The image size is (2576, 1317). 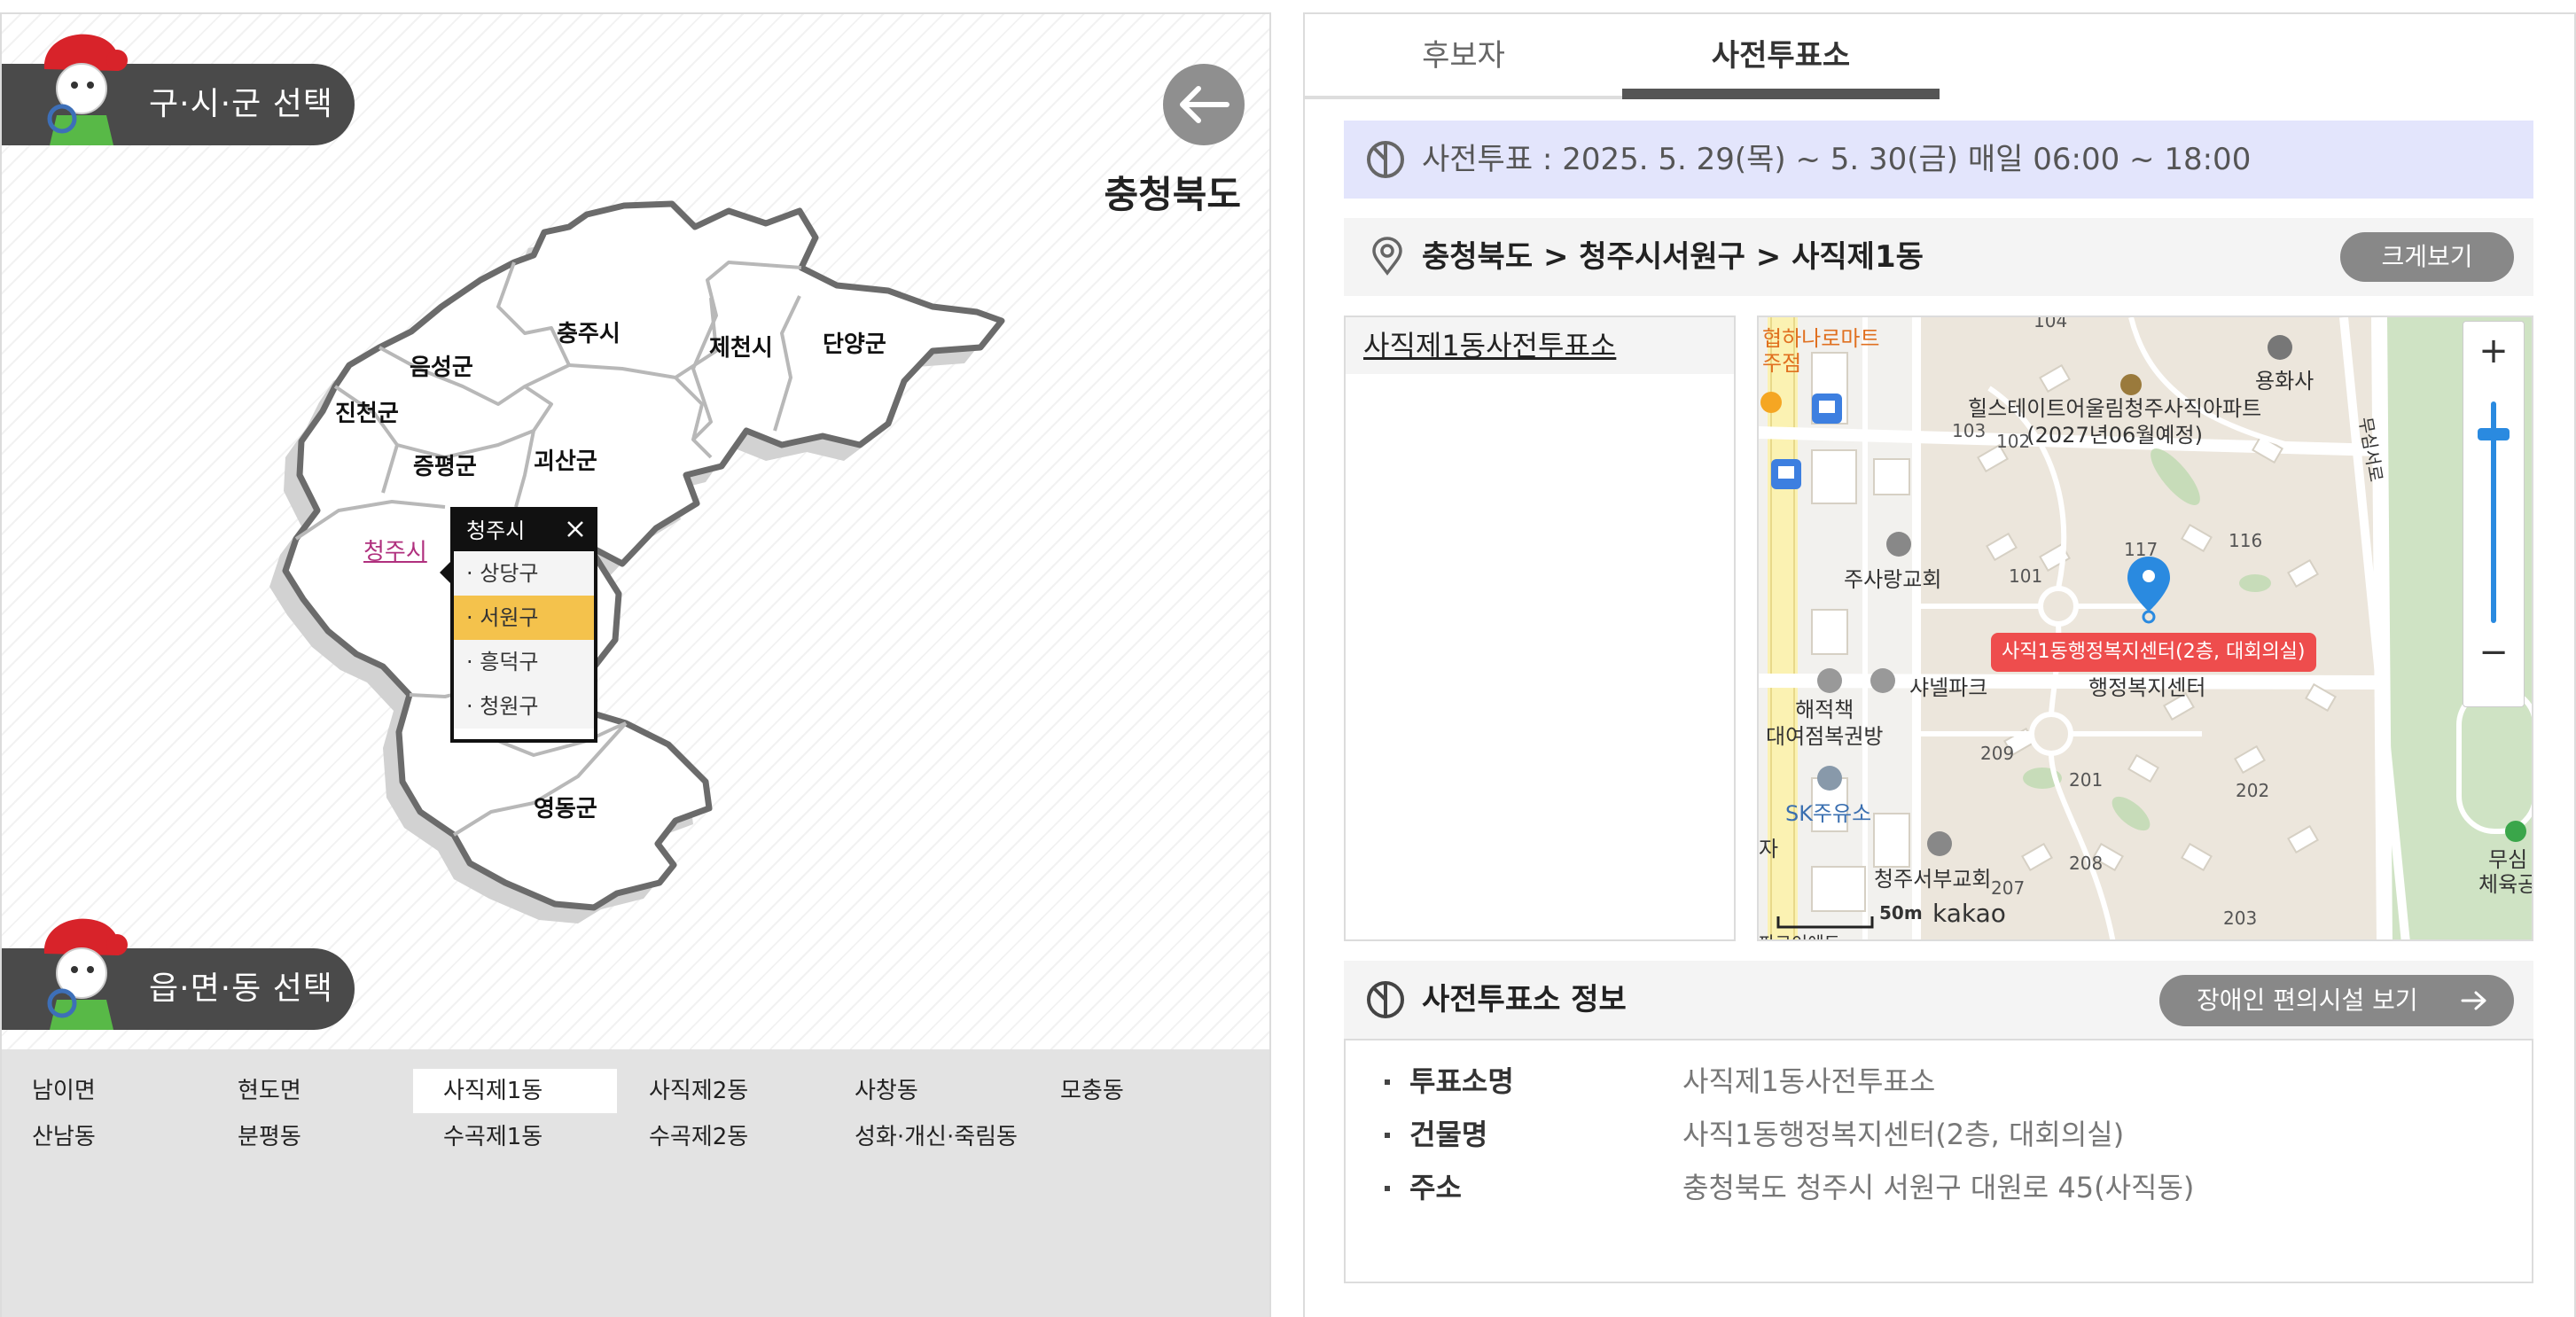 I want to click on kakao-logo: kakao, so click(x=1969, y=913).